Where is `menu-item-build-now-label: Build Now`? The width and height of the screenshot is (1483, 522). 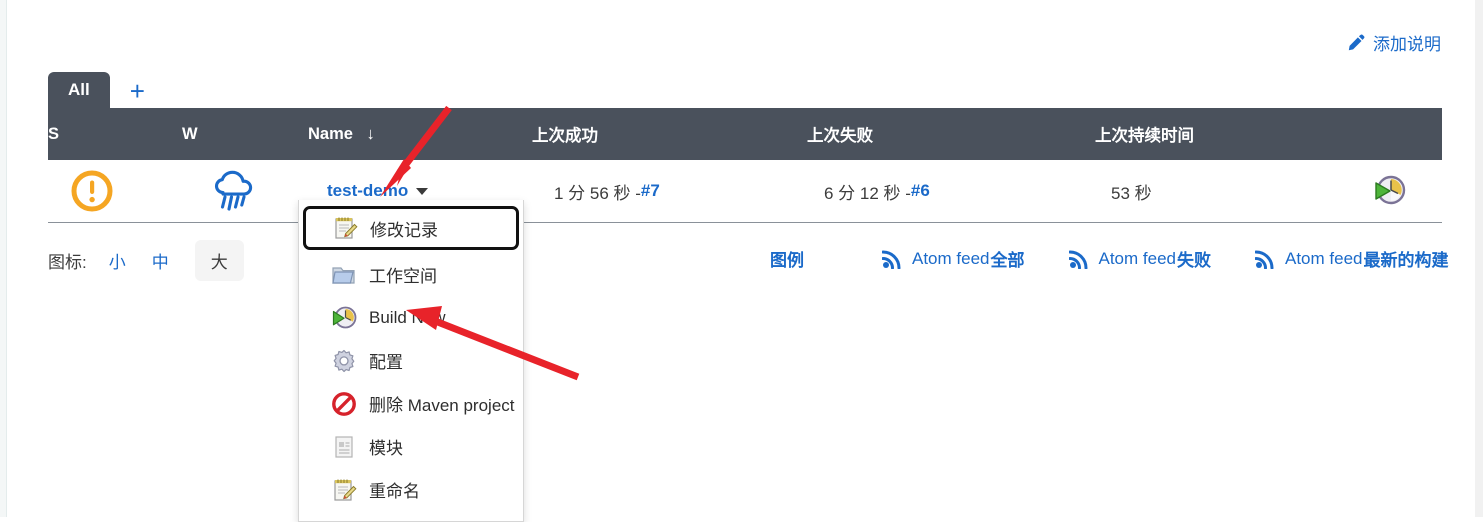
menu-item-build-now-label: Build Now is located at coordinates (407, 317).